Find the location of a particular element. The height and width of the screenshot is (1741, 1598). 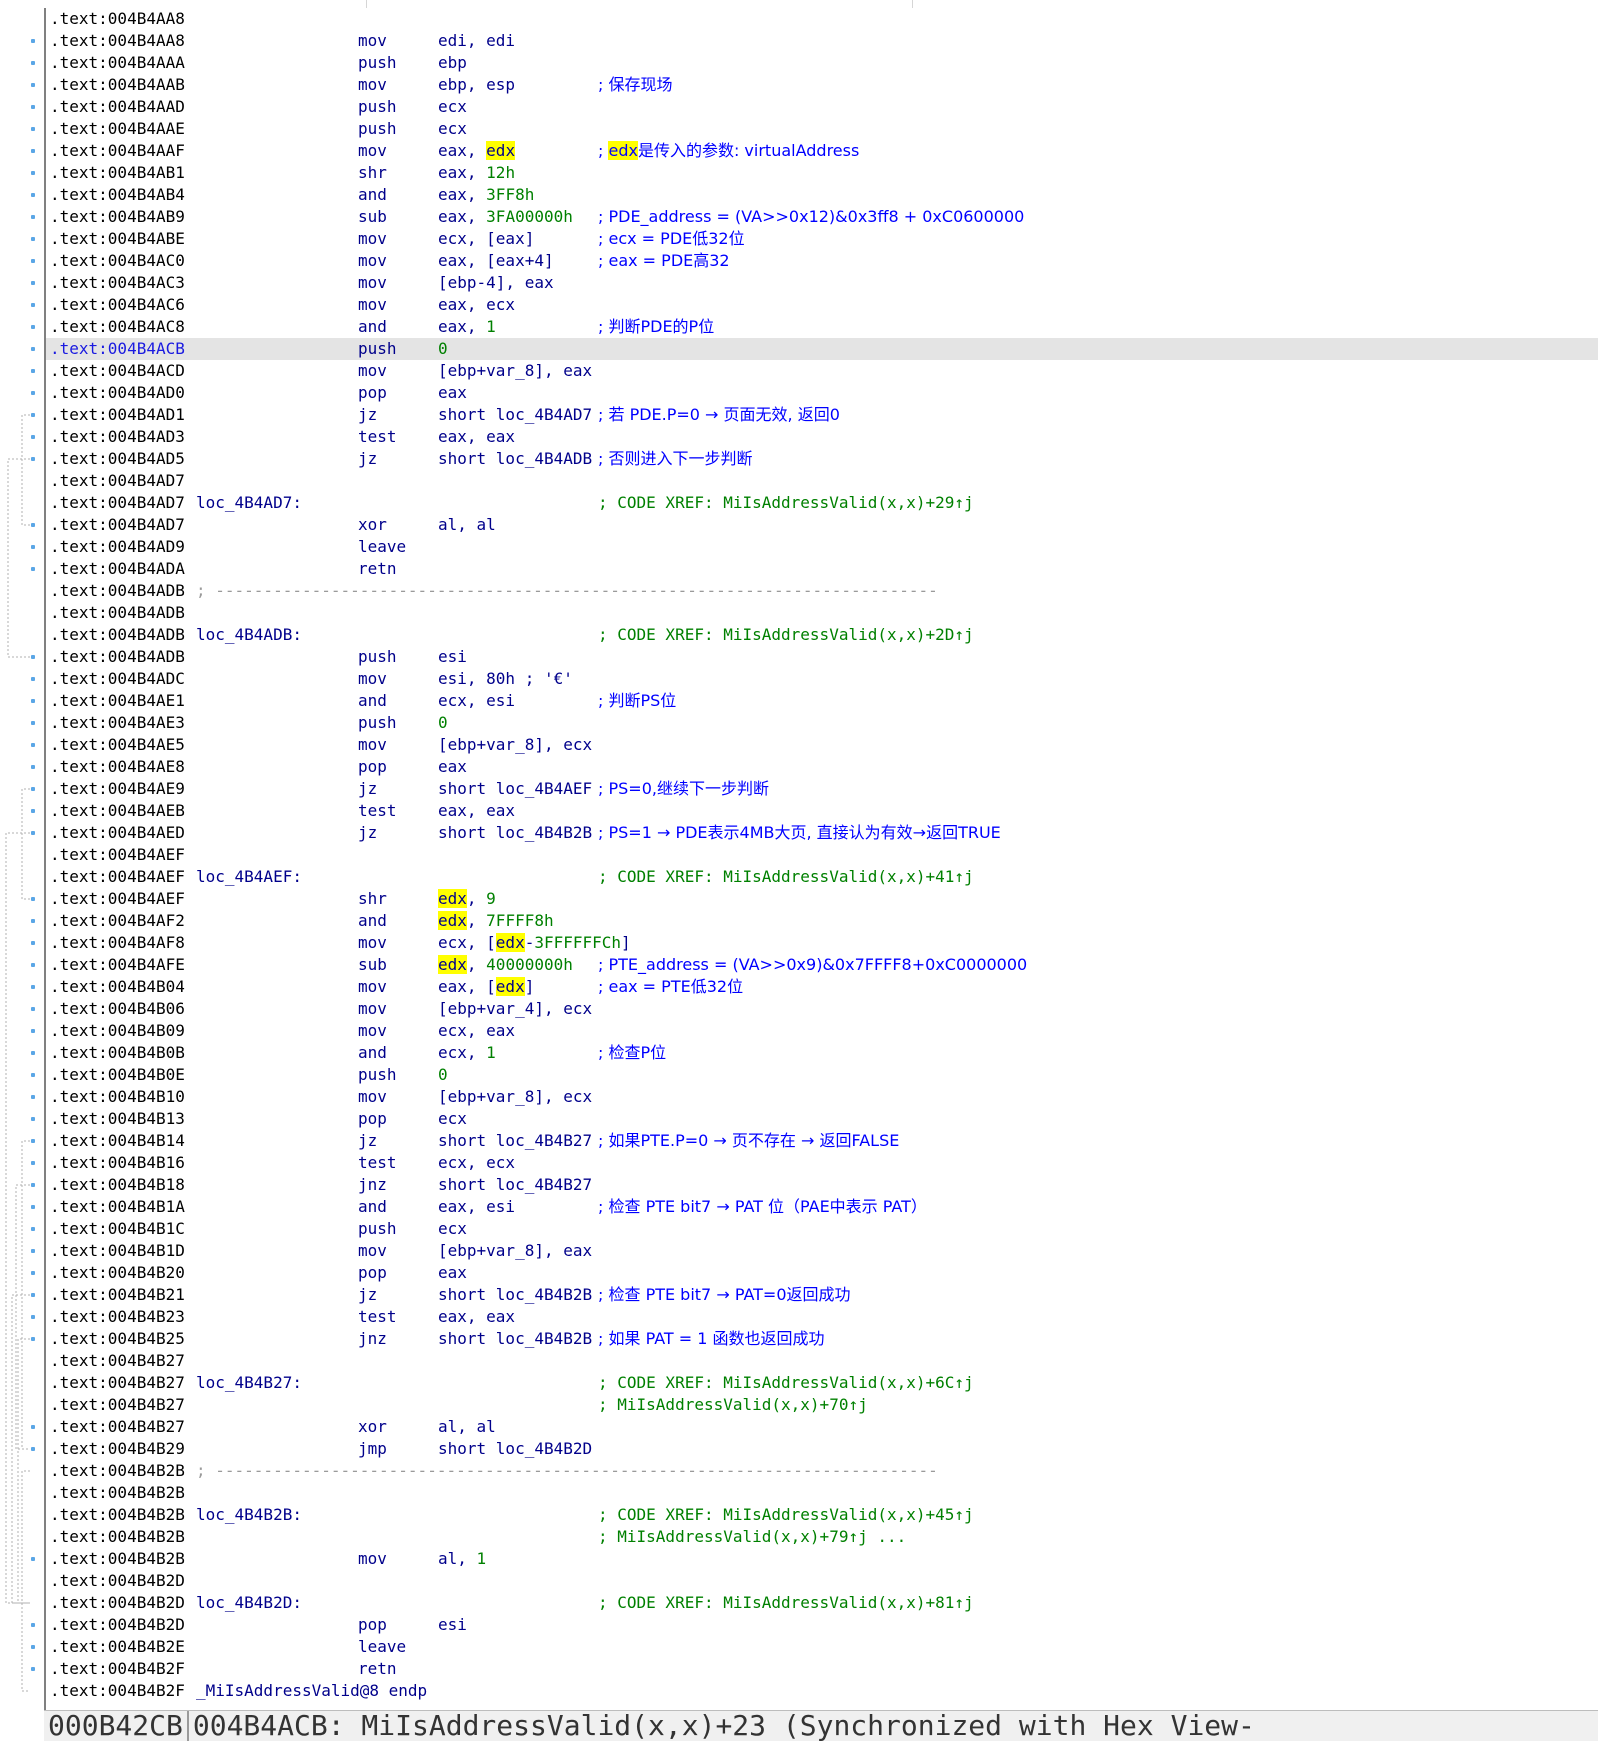

address: .text:004B4B21 is located at coordinates (117, 1295).